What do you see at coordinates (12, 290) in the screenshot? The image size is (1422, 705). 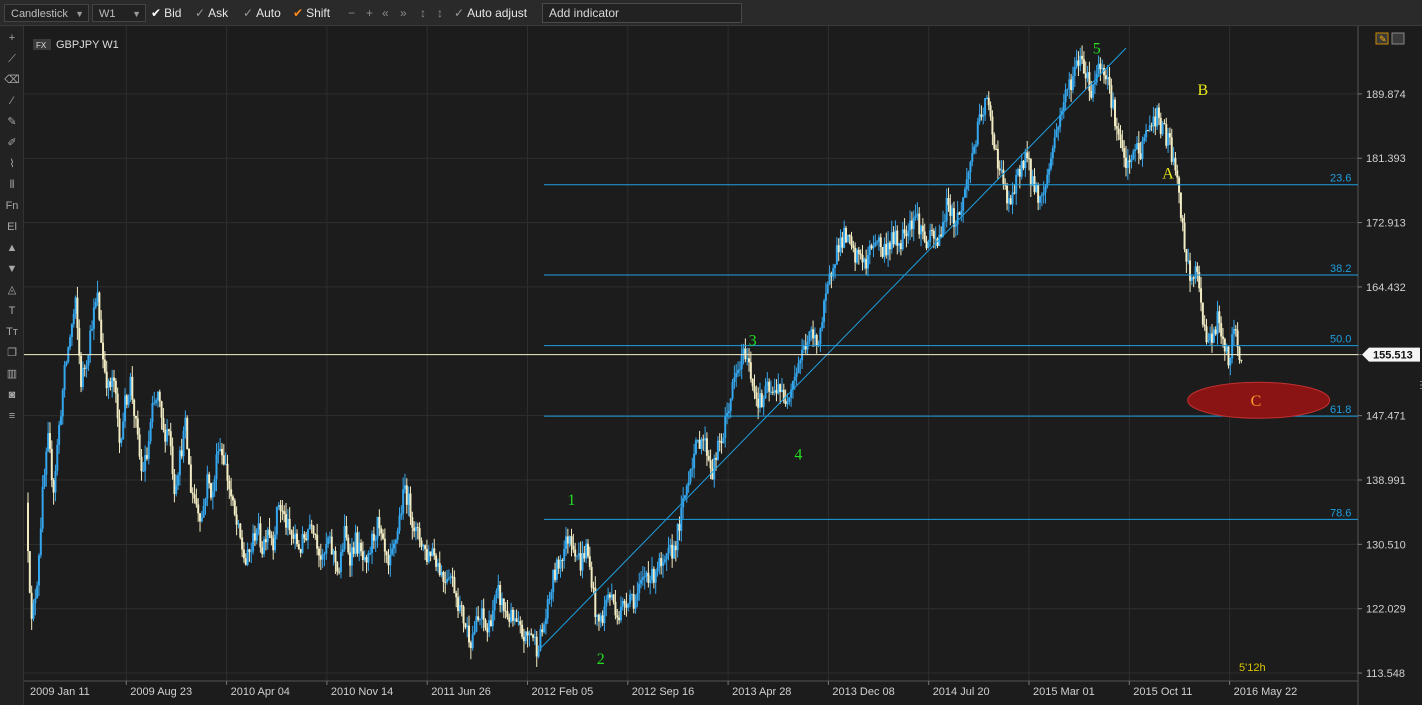 I see `shapes-icon: ◬` at bounding box center [12, 290].